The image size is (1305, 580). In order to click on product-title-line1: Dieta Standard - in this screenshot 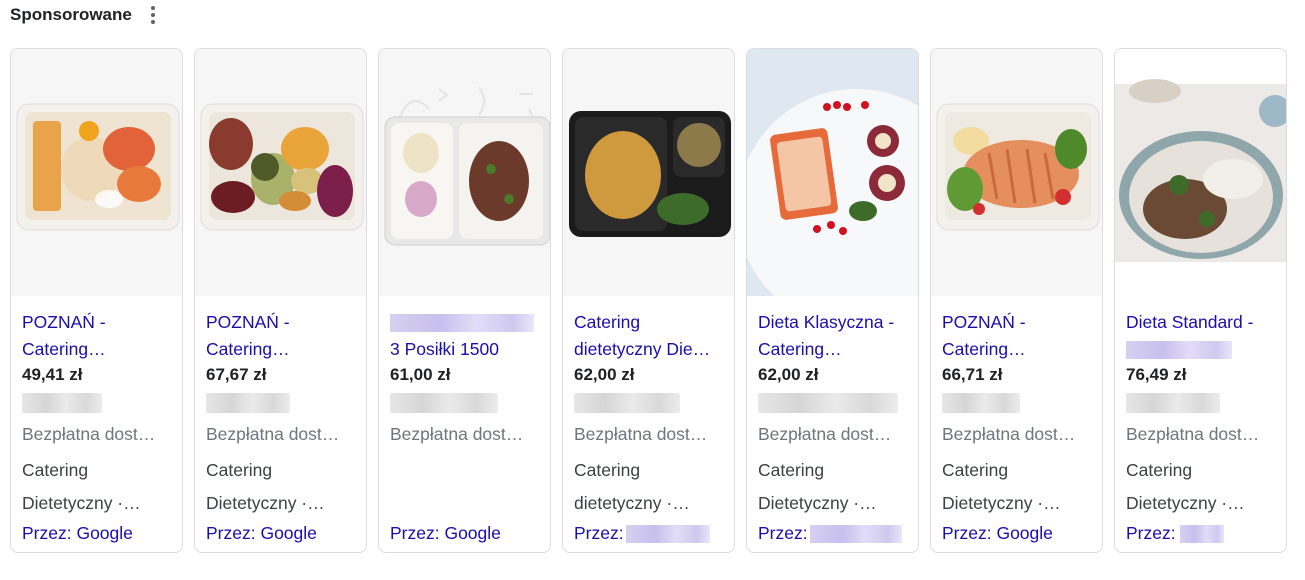, I will do `click(1202, 322)`.